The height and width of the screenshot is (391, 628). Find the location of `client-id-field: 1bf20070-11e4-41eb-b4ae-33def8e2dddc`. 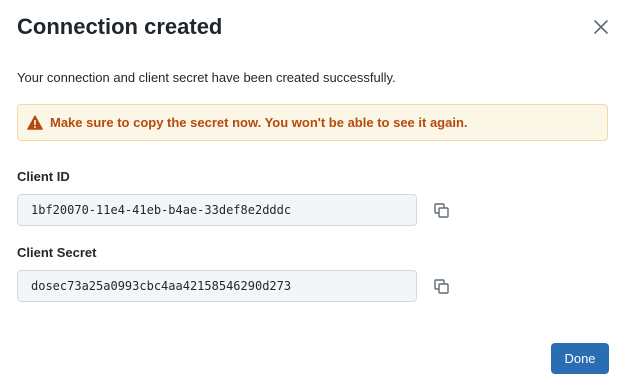

client-id-field: 1bf20070-11e4-41eb-b4ae-33def8e2dddc is located at coordinates (217, 210).